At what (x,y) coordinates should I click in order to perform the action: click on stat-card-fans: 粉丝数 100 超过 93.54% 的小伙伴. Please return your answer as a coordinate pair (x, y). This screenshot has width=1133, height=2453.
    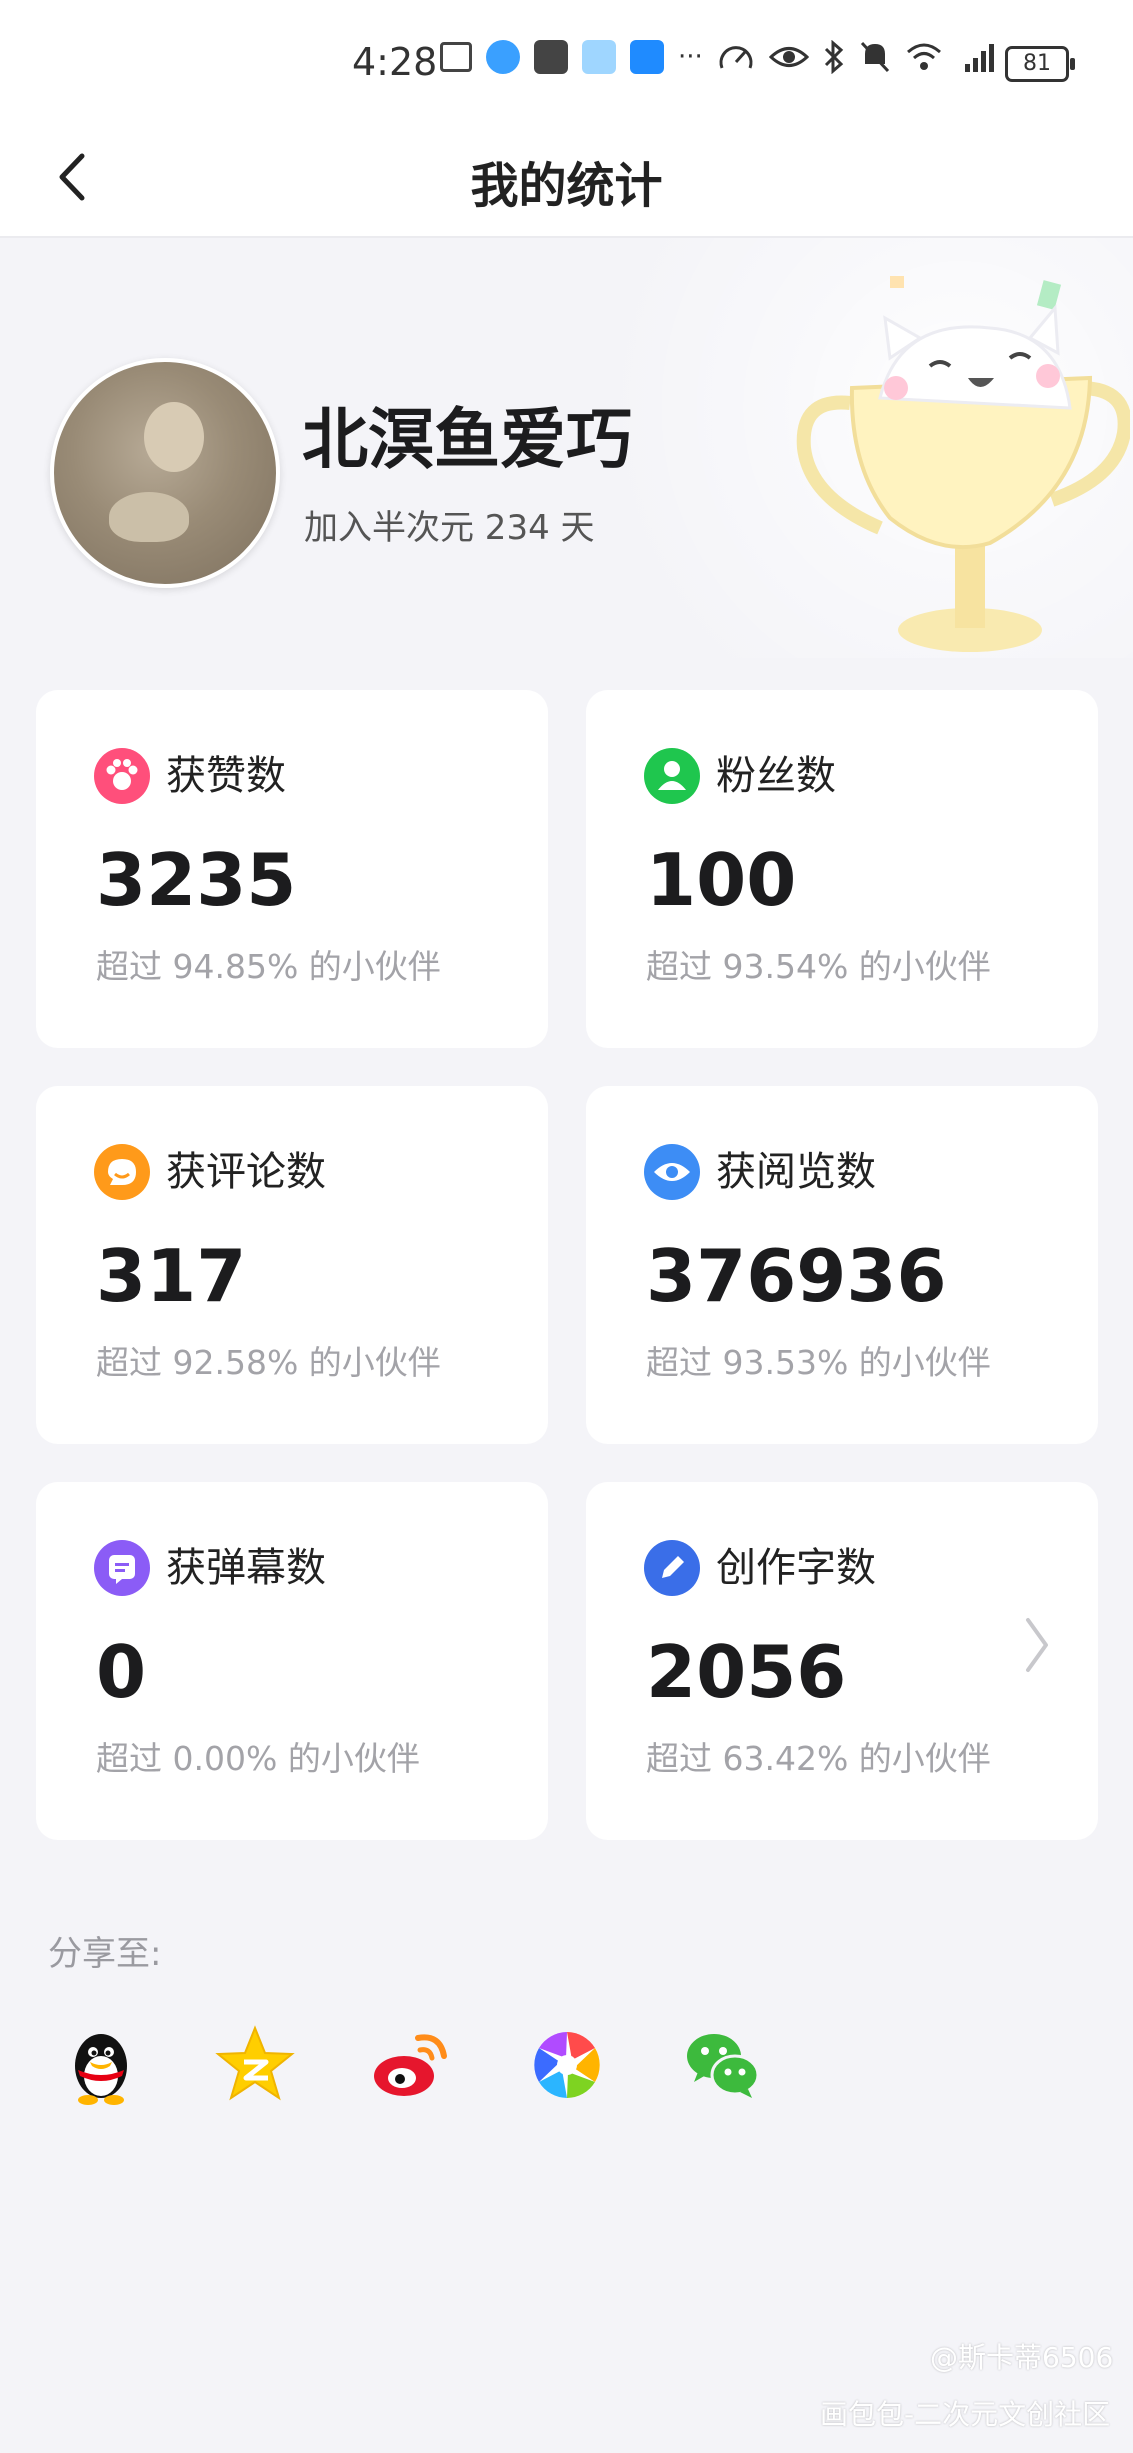
    Looking at the image, I should click on (842, 869).